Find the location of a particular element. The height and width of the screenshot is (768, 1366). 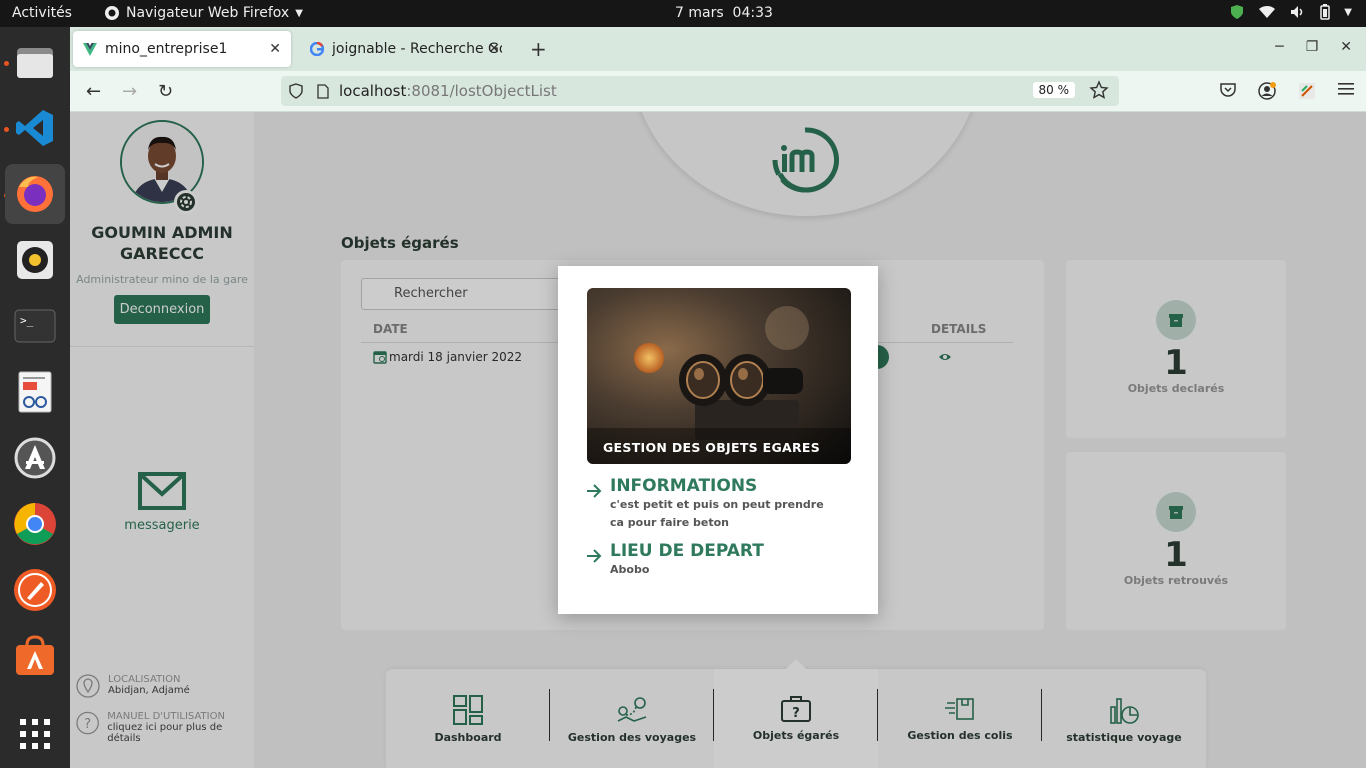

vue-icon is located at coordinates (90, 49).